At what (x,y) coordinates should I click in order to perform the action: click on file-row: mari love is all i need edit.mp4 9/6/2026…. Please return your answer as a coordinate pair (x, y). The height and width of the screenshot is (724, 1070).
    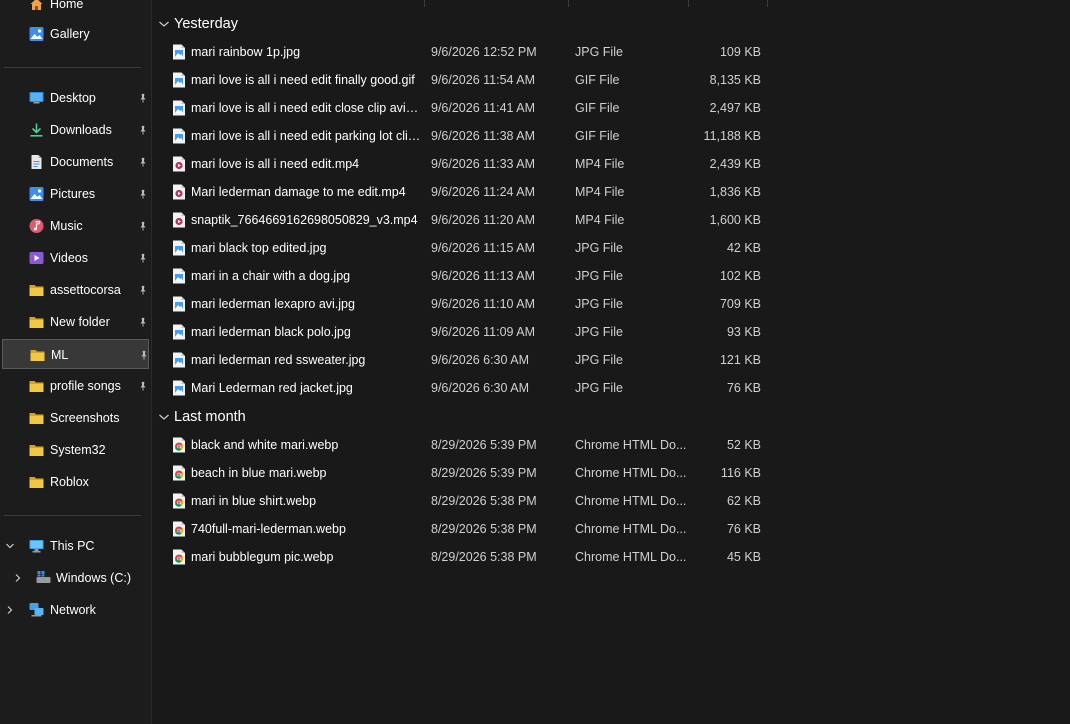
    Looking at the image, I should click on (462, 164).